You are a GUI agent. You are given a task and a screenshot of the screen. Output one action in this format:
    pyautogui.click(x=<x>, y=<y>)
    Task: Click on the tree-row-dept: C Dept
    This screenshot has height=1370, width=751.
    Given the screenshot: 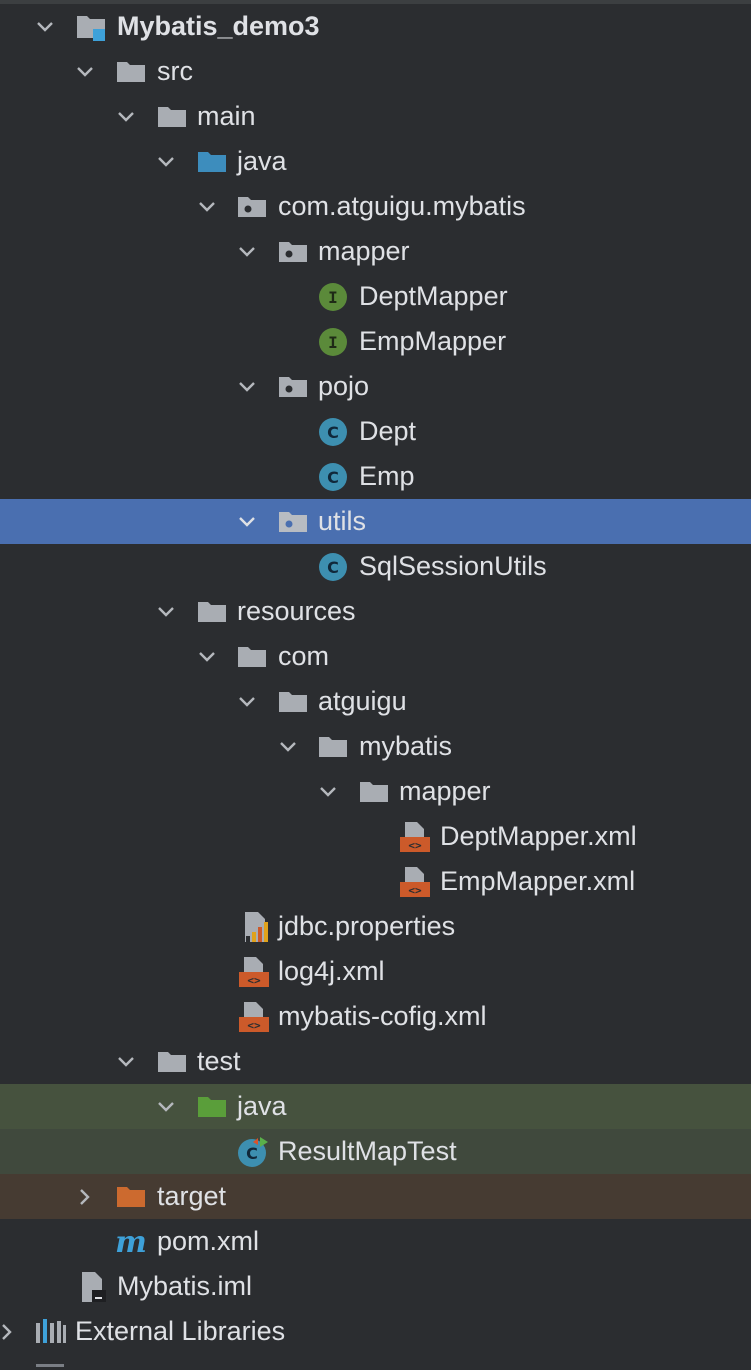 What is the action you would take?
    pyautogui.click(x=375, y=431)
    